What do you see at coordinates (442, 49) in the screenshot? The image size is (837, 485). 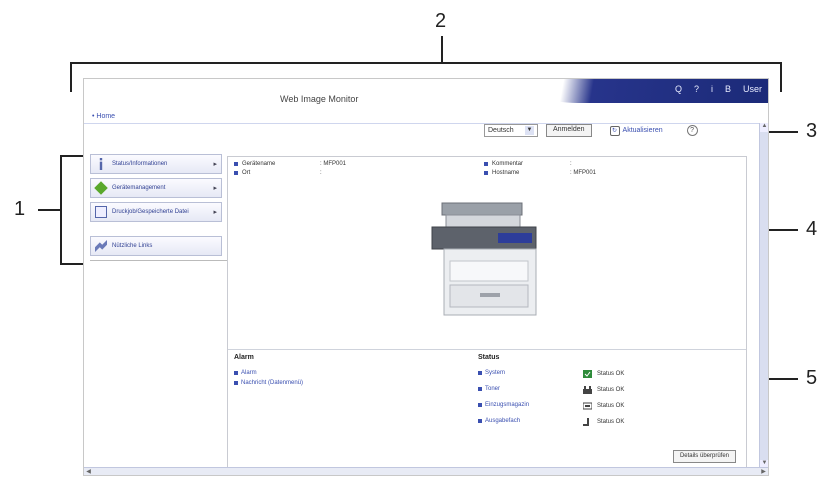 I see `callout-2-stem` at bounding box center [442, 49].